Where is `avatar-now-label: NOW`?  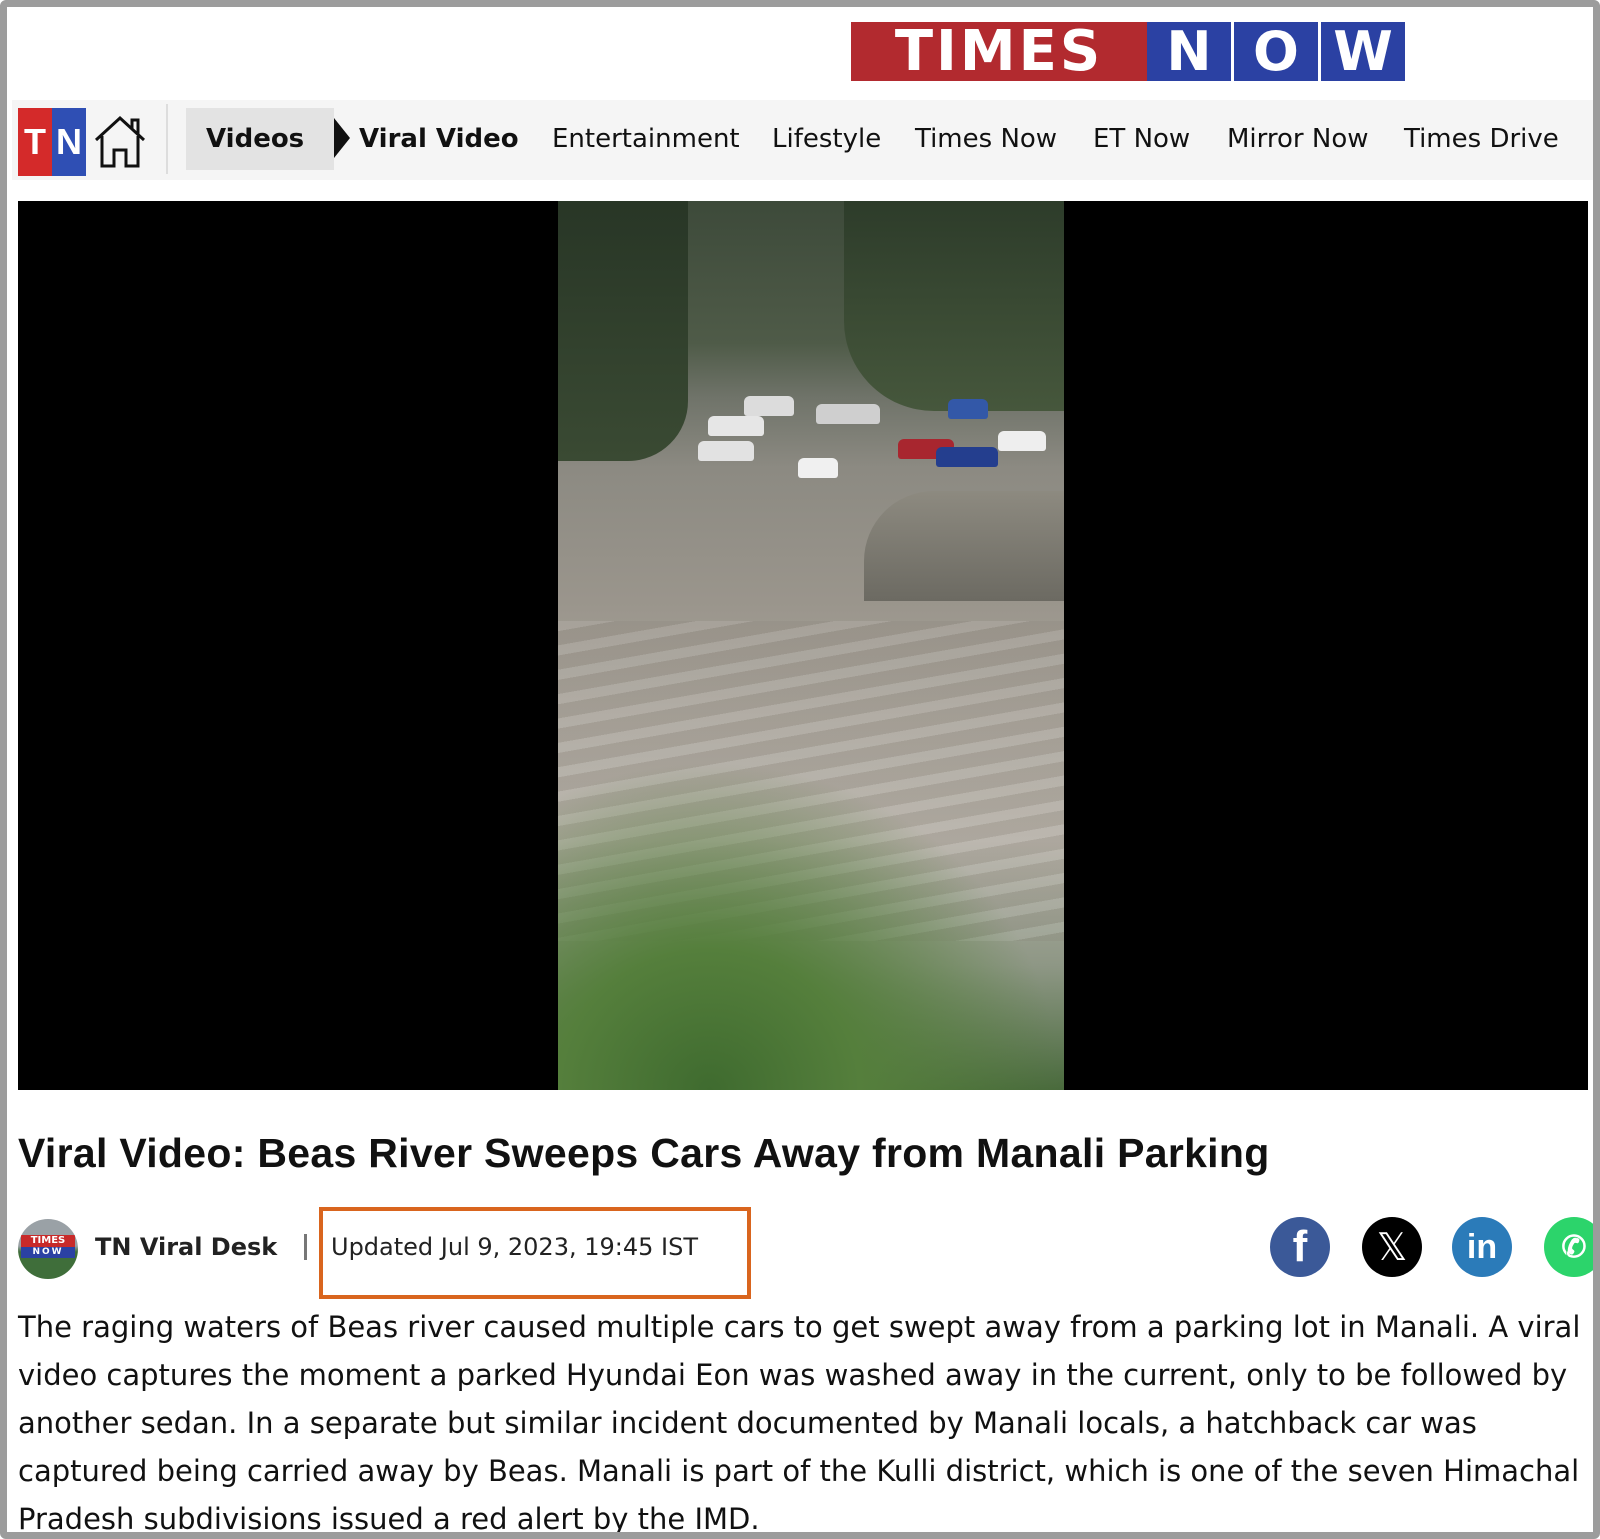
avatar-now-label: NOW is located at coordinates (48, 1252).